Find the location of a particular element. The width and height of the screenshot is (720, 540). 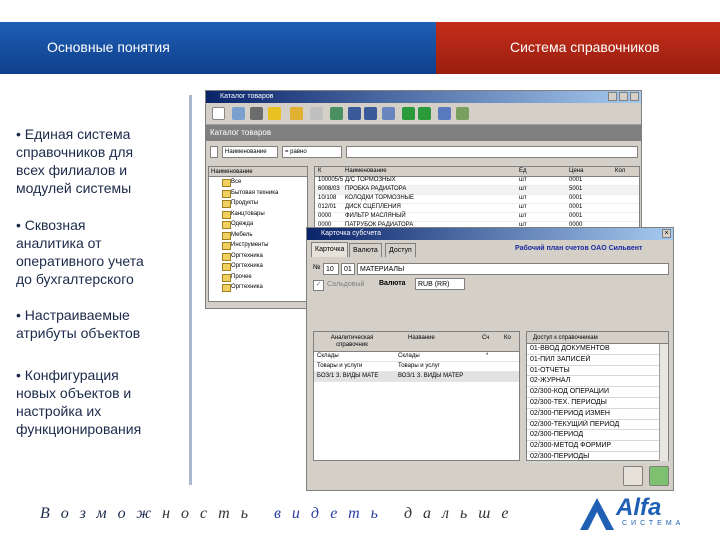

list-item: 02/300-ТЕКУЩИЙ ПЕРИОД is located at coordinates (597, 425).